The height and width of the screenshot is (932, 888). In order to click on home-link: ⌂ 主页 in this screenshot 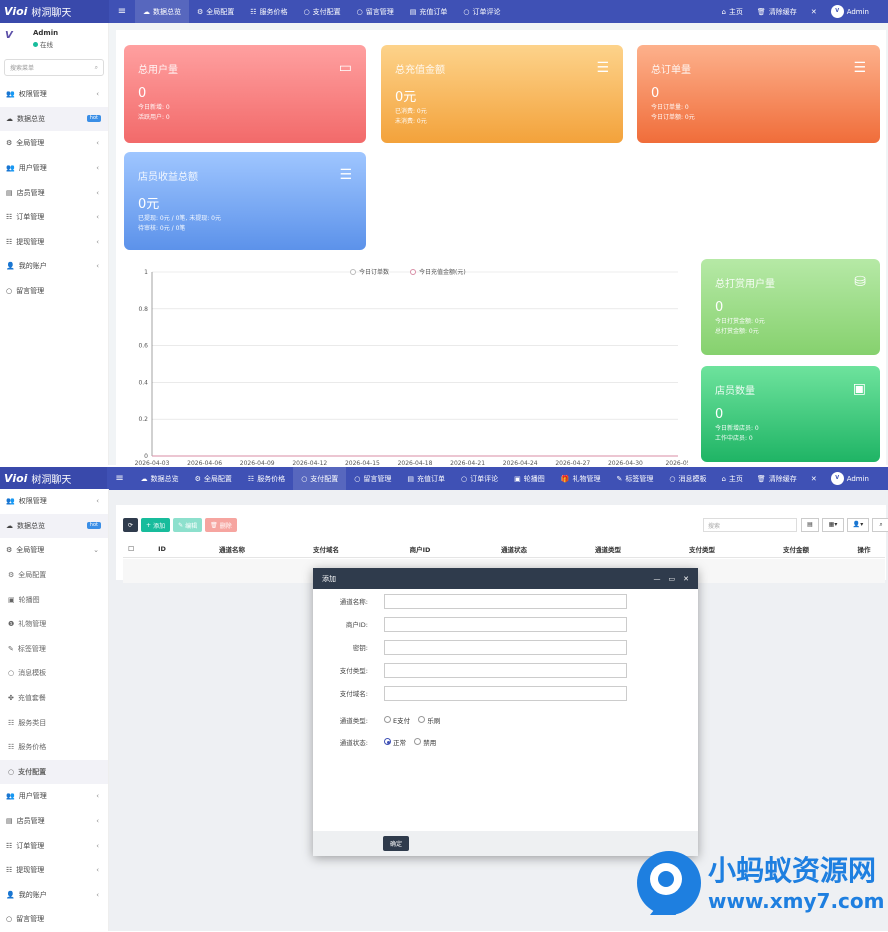, I will do `click(731, 12)`.